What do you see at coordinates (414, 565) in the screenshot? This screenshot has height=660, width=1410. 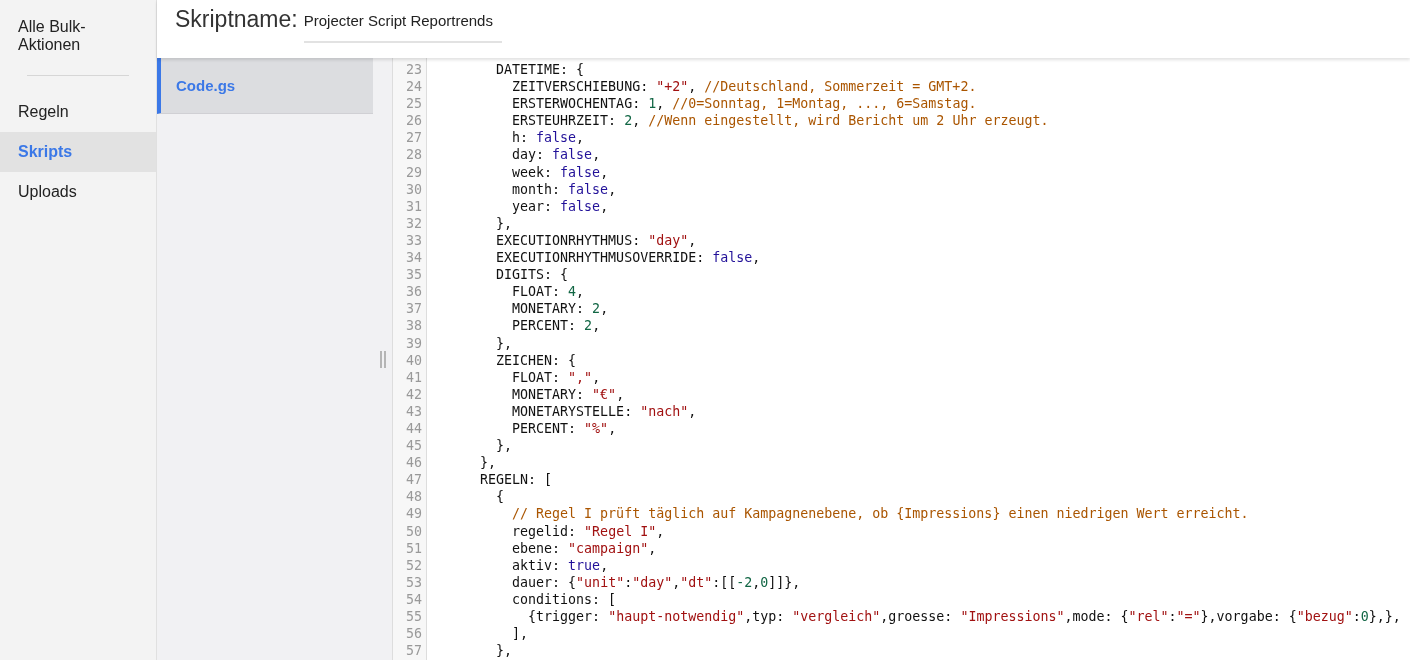 I see `line-number: 52` at bounding box center [414, 565].